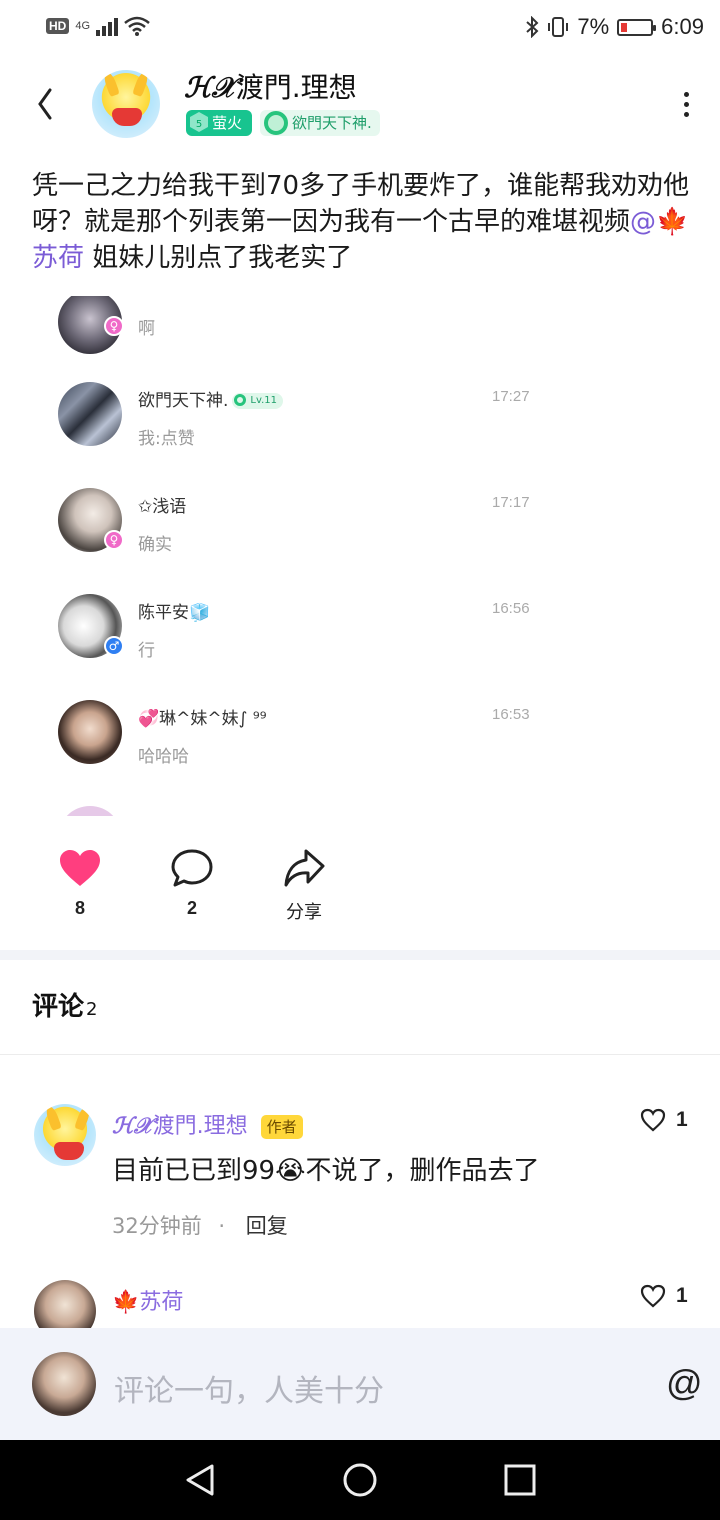  I want to click on comments-title: 评论, so click(58, 1007).